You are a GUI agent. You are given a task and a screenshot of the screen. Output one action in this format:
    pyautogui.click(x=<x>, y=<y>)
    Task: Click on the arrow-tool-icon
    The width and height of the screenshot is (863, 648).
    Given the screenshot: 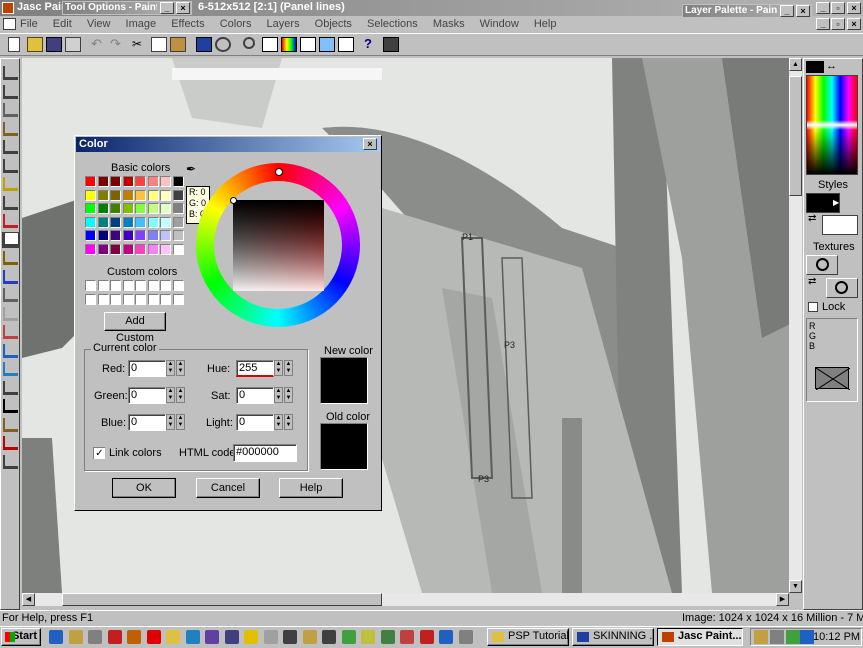 What is the action you would take?
    pyautogui.click(x=10, y=73)
    